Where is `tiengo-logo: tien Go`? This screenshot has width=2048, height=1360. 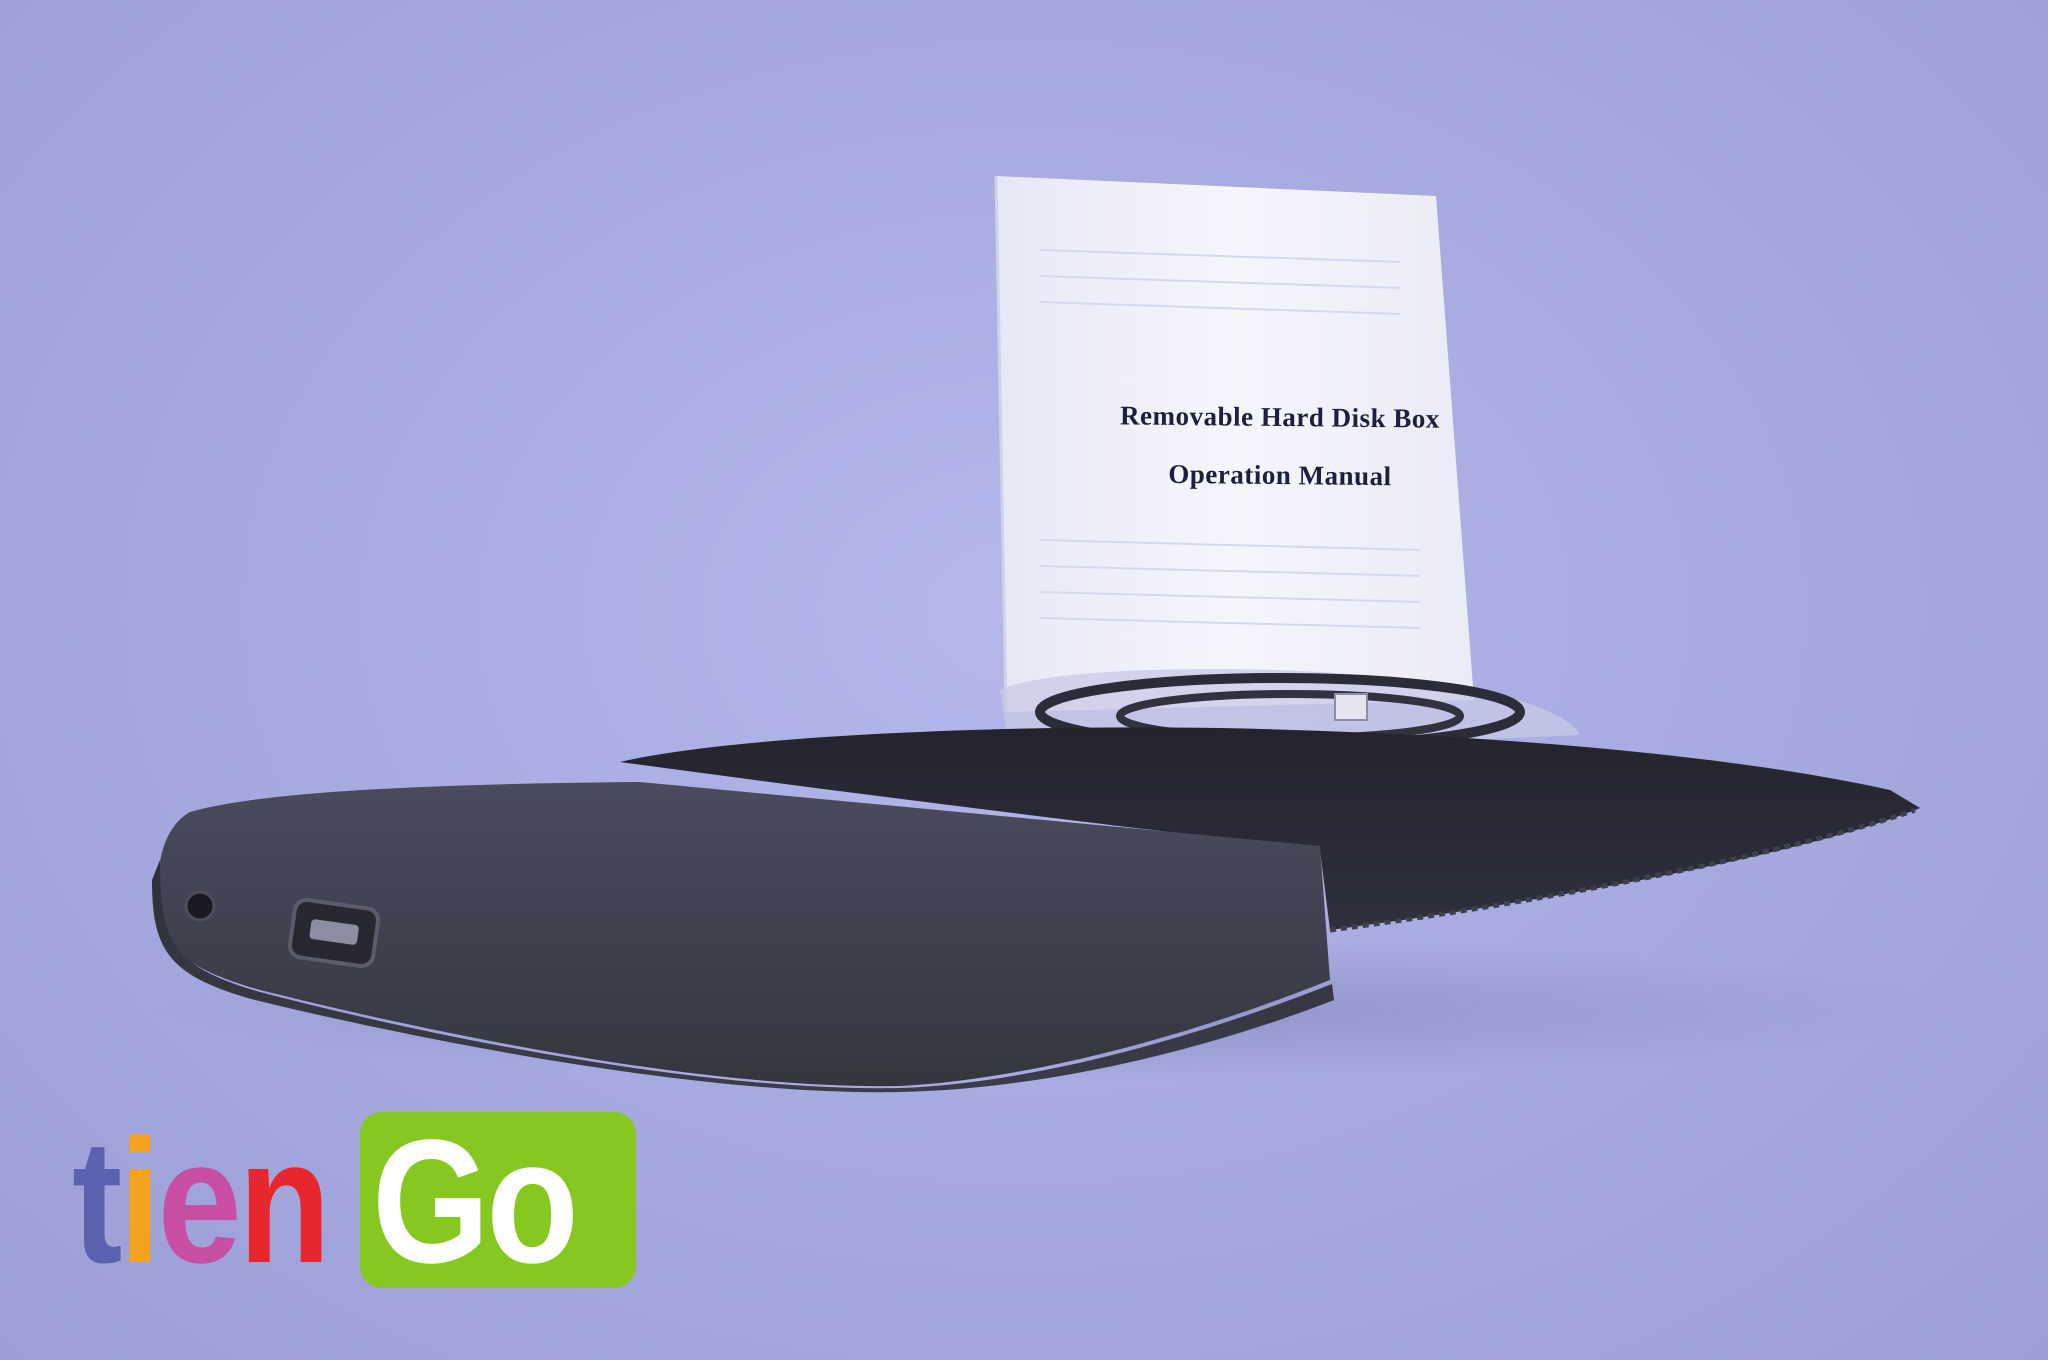 tiengo-logo: tien Go is located at coordinates (354, 1202).